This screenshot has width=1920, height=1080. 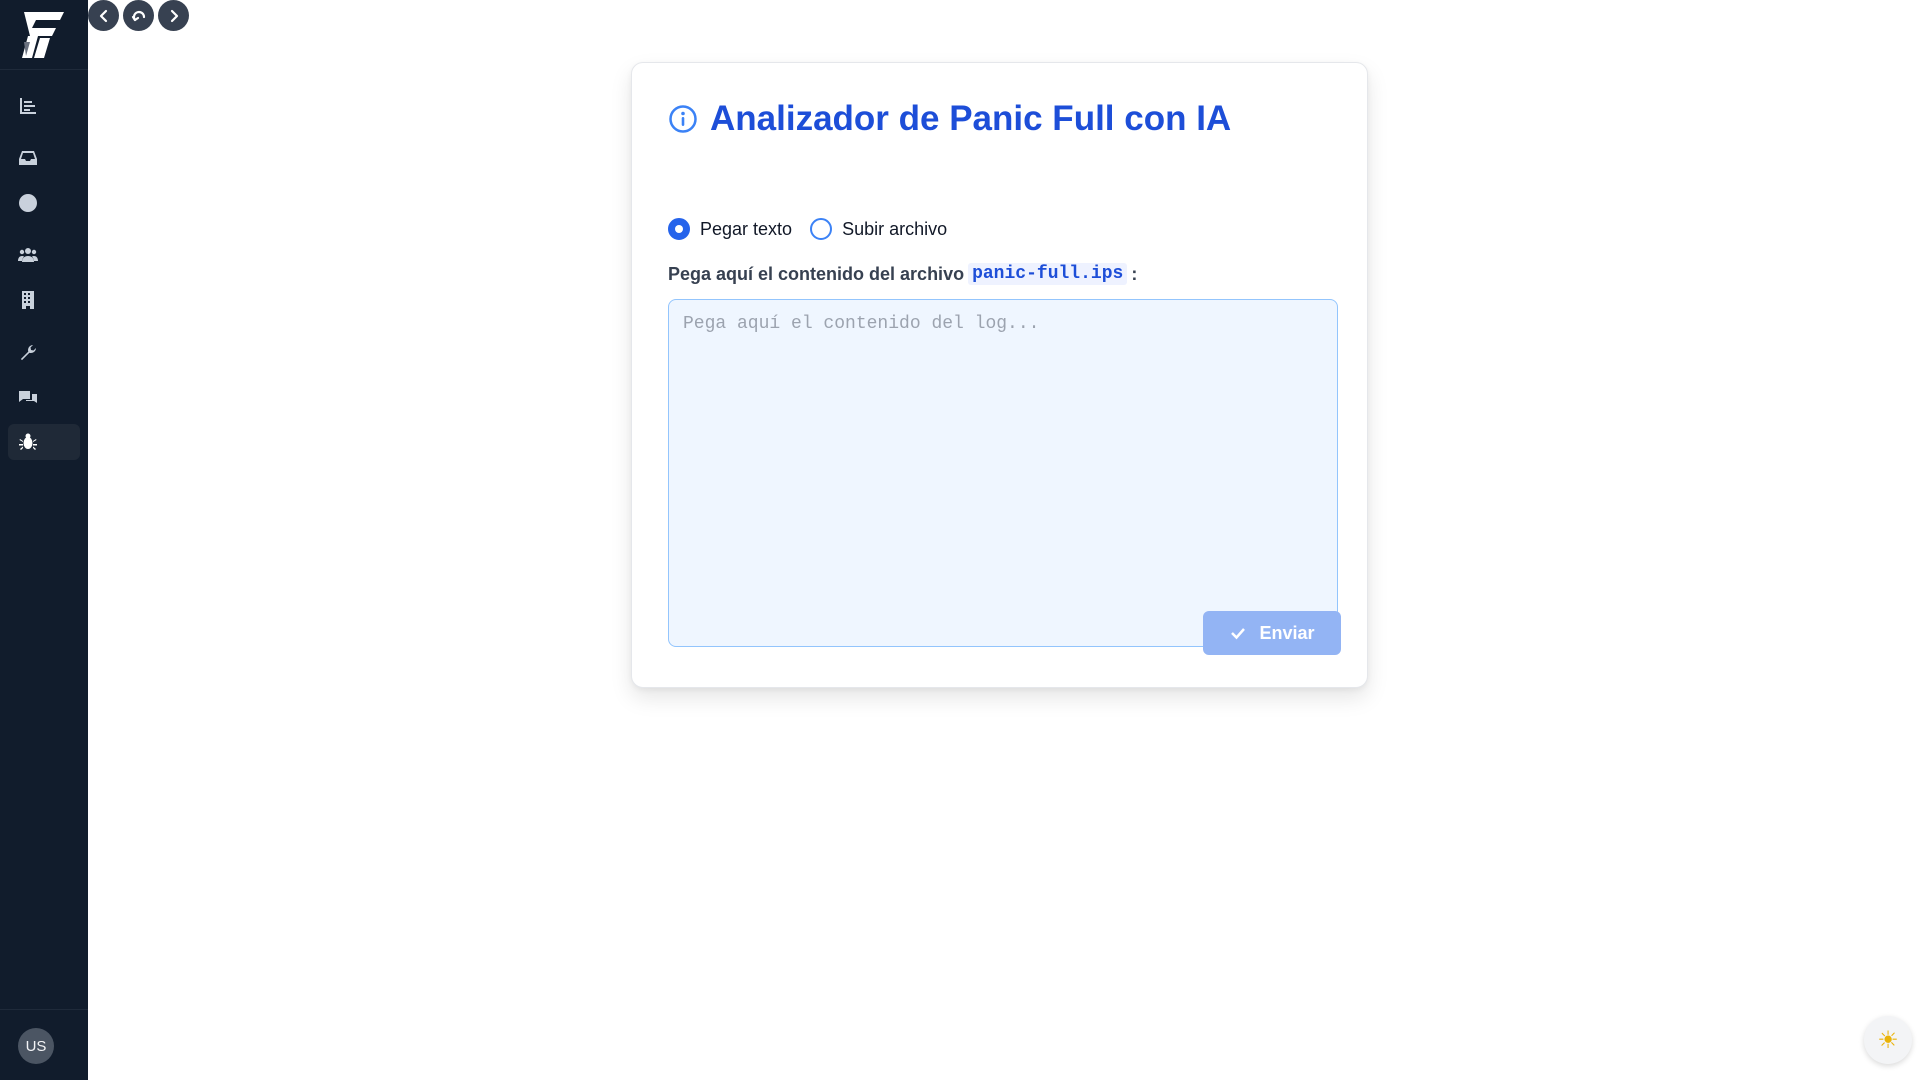 What do you see at coordinates (44, 35) in the screenshot?
I see `app-logo` at bounding box center [44, 35].